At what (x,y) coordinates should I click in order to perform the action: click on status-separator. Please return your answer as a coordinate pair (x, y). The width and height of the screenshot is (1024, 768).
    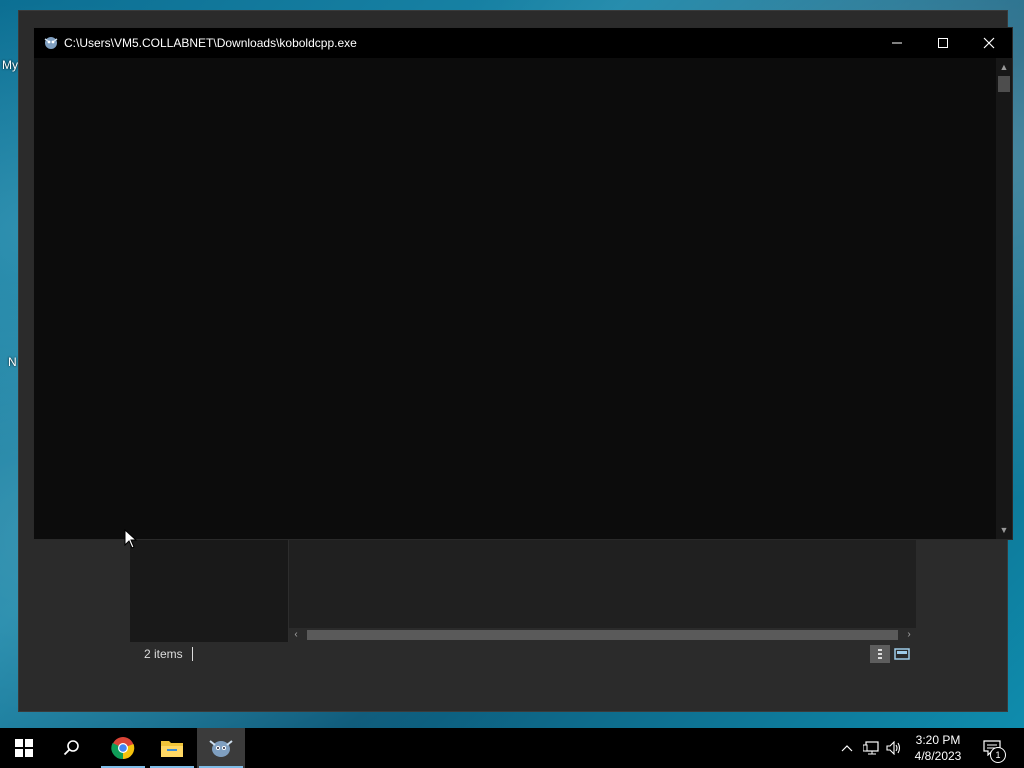
    Looking at the image, I should click on (192, 654).